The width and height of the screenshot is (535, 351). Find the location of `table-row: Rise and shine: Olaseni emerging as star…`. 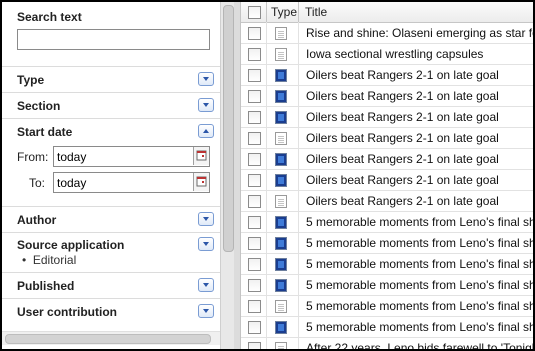

table-row: Rise and shine: Olaseni emerging as star… is located at coordinates (387, 33).